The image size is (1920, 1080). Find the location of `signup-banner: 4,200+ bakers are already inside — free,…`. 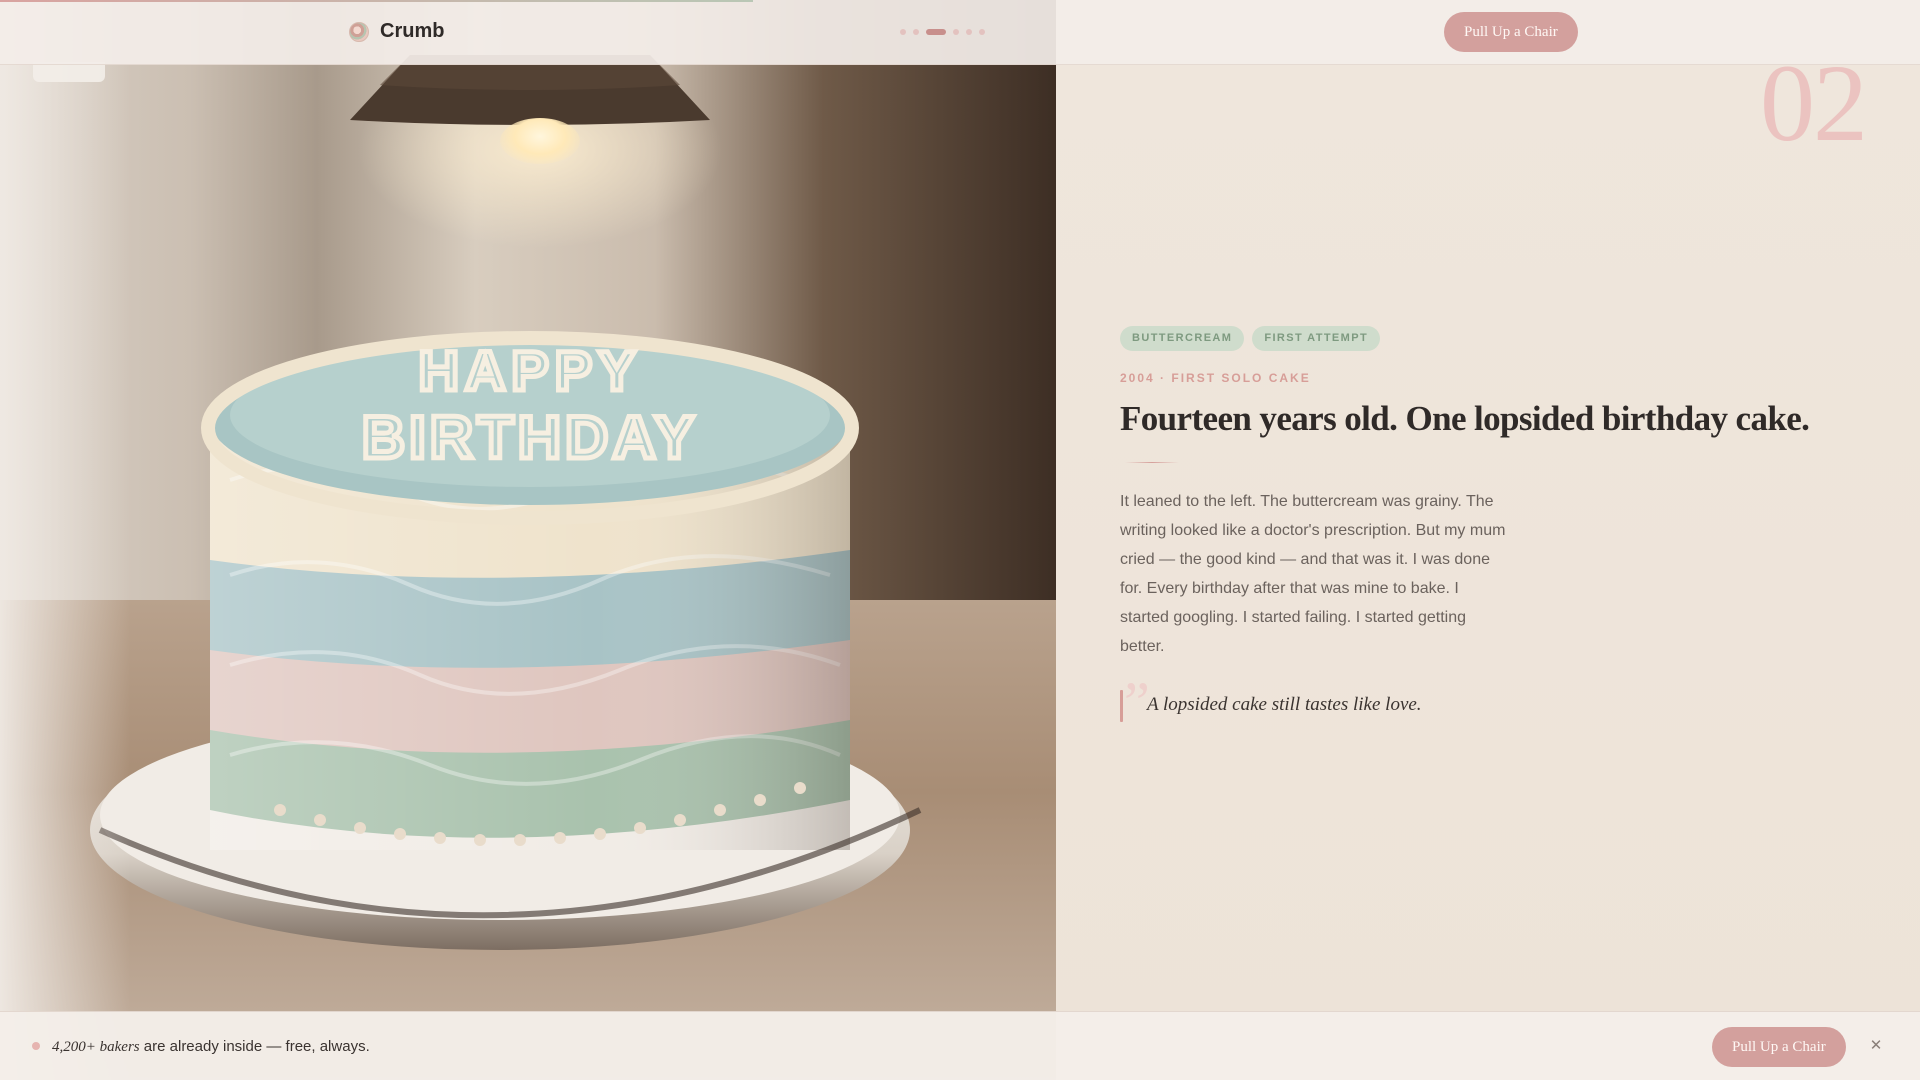

signup-banner: 4,200+ bakers are already inside — free,… is located at coordinates (960, 1045).